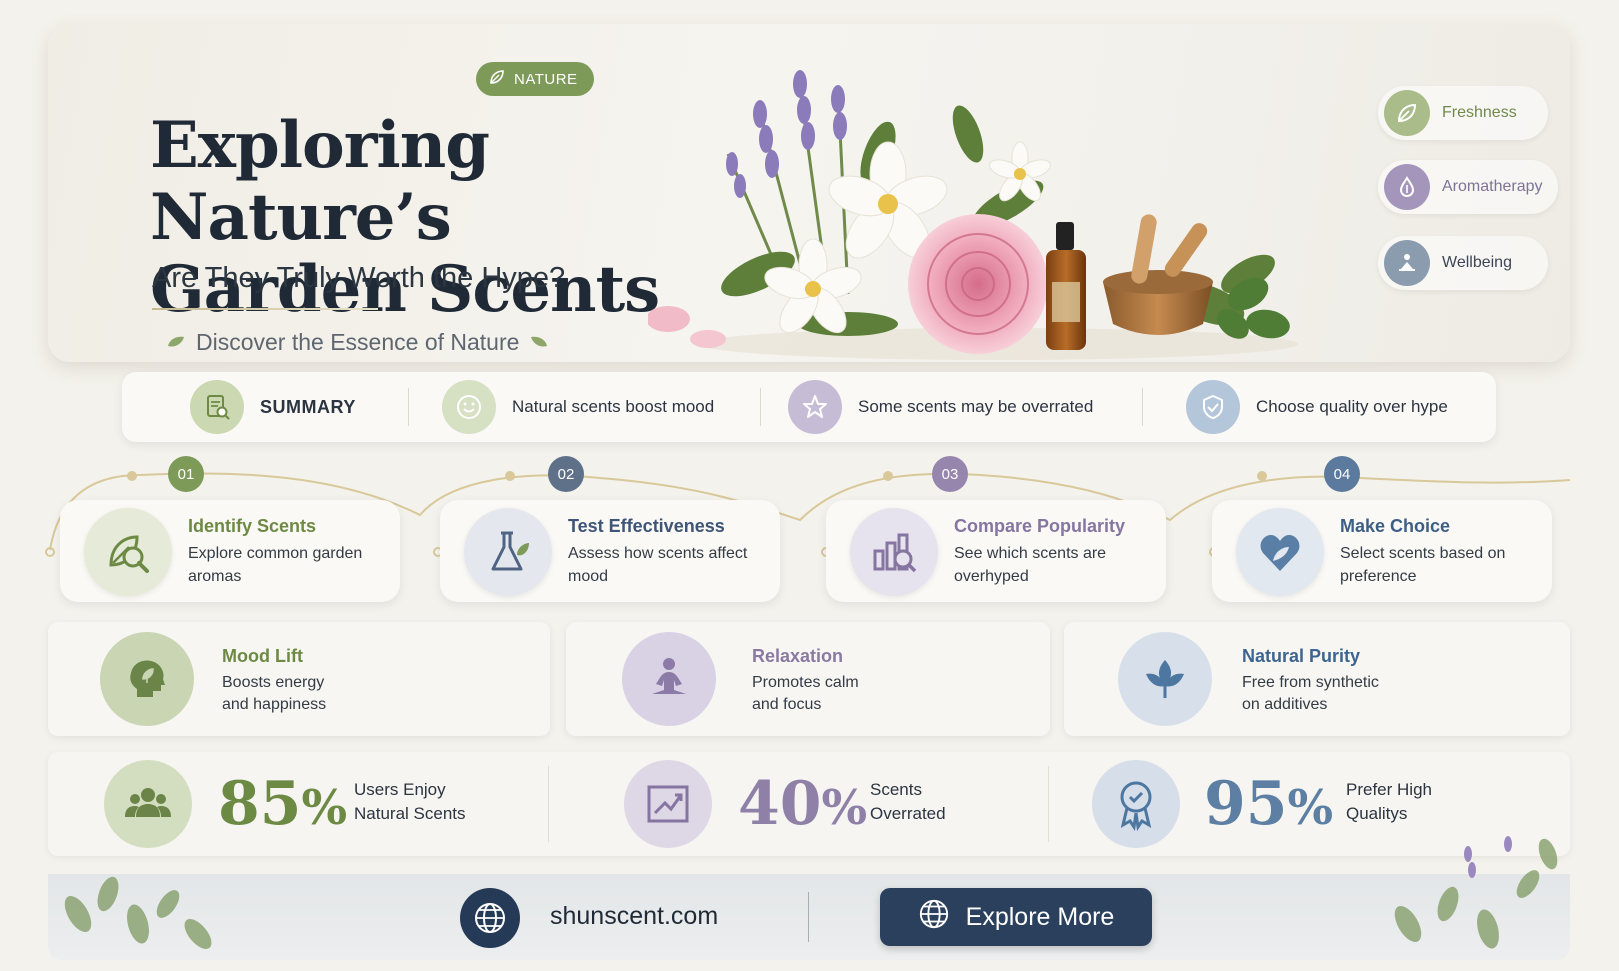 The height and width of the screenshot is (971, 1619). Describe the element at coordinates (566, 474) in the screenshot. I see `step-number: 02` at that location.